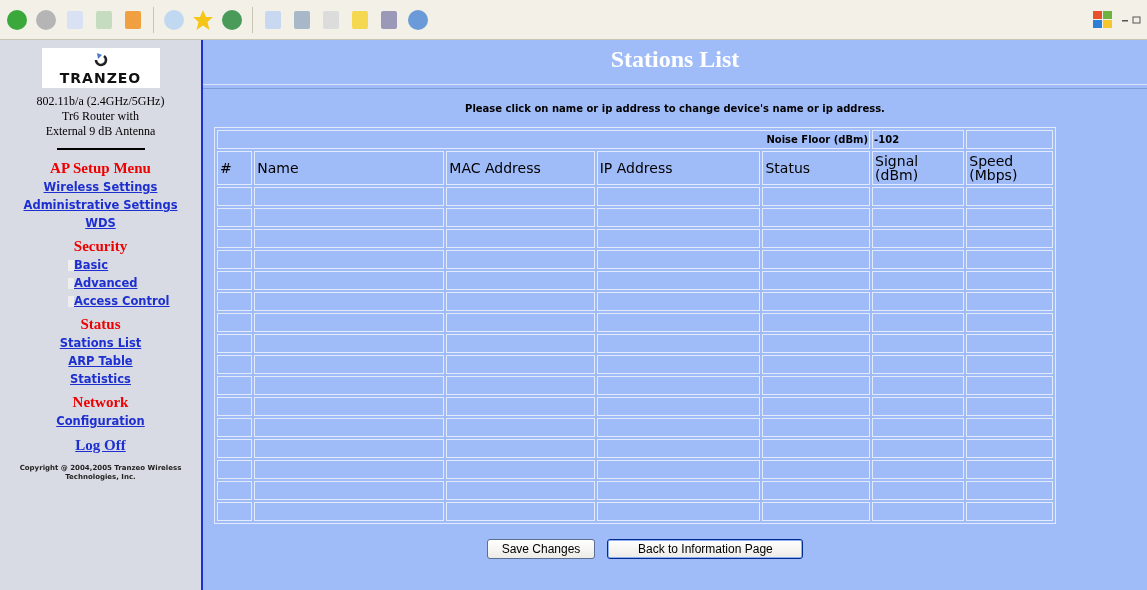 The width and height of the screenshot is (1147, 590). Describe the element at coordinates (203, 19) in the screenshot. I see `star-icon` at that location.